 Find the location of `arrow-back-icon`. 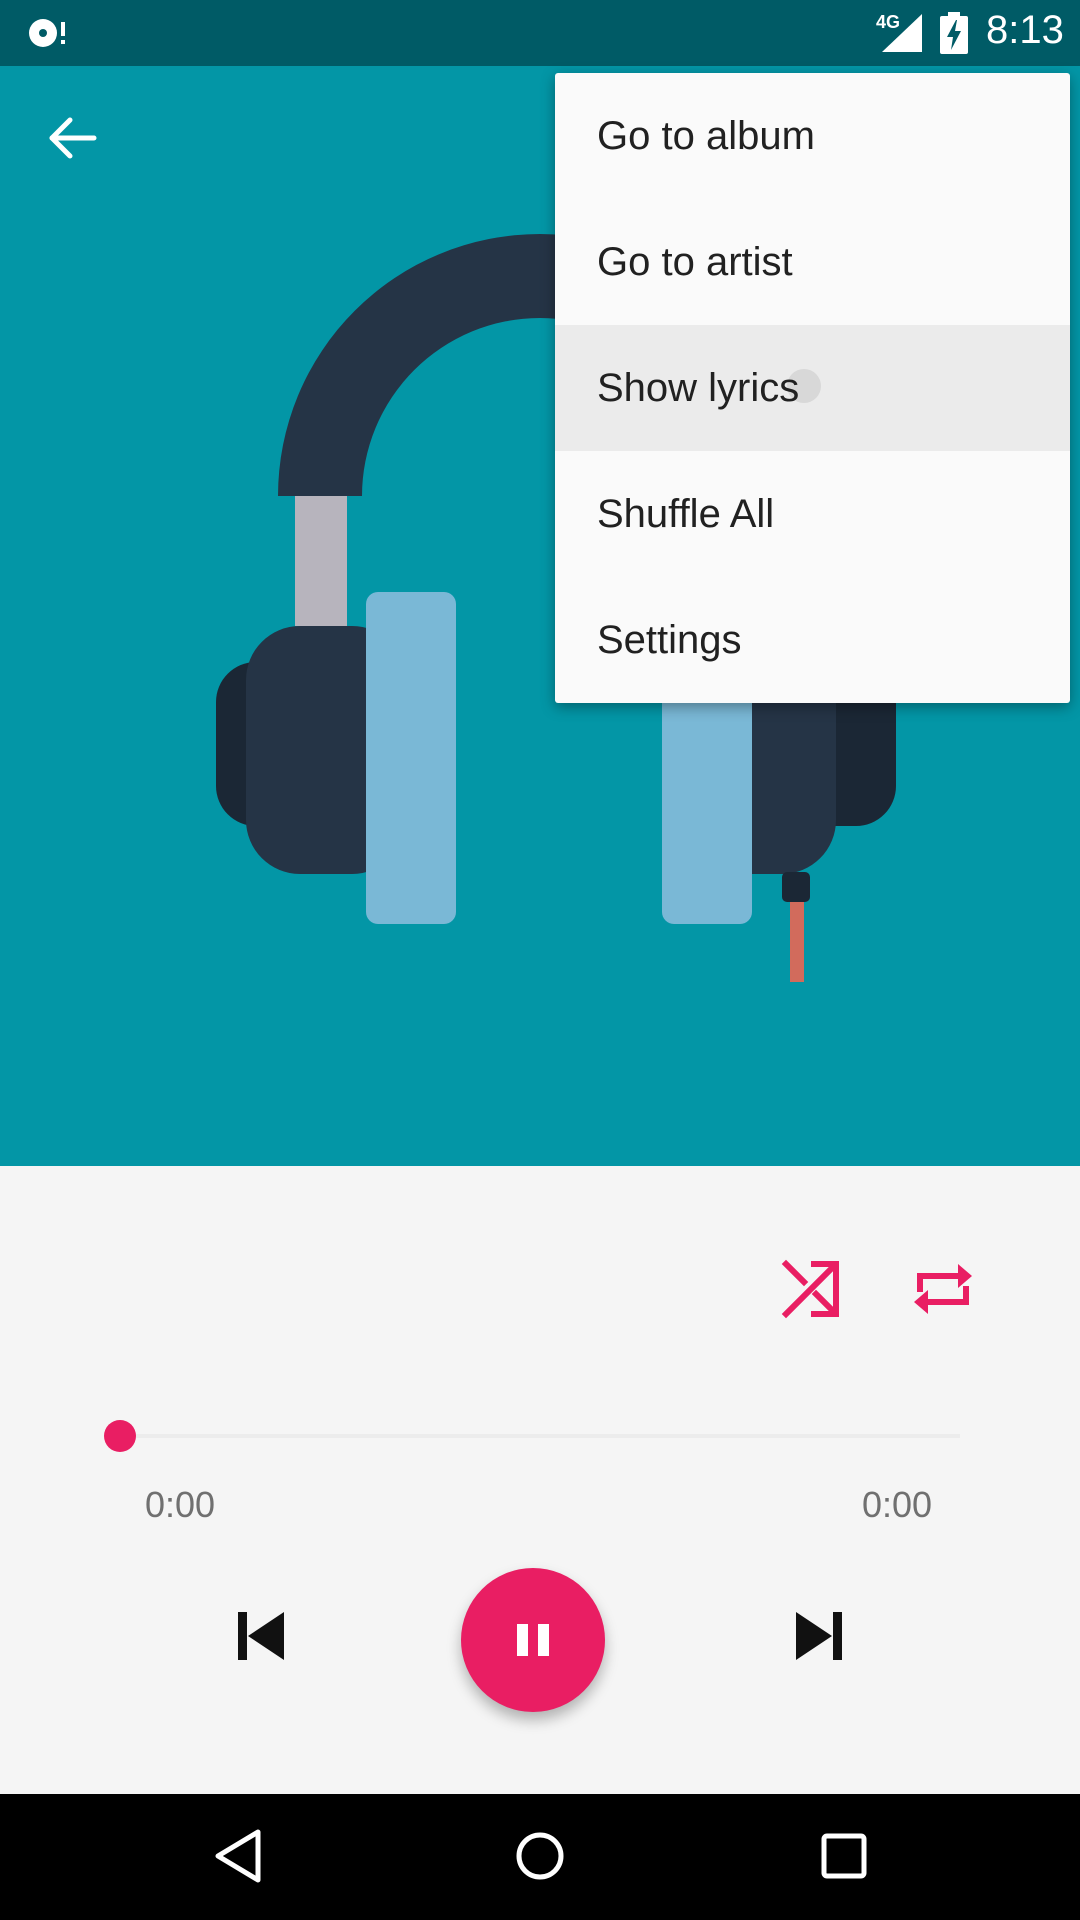

arrow-back-icon is located at coordinates (73, 138).